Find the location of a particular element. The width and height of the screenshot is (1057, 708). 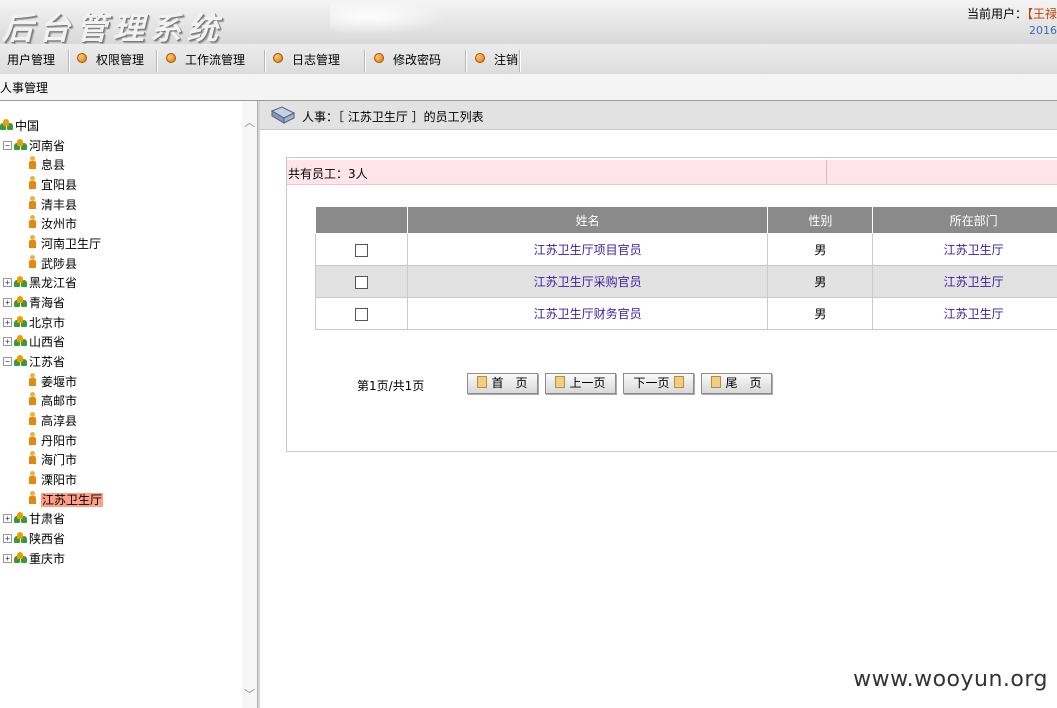

tree-node-person: 河南卫生厅 is located at coordinates (64, 244).